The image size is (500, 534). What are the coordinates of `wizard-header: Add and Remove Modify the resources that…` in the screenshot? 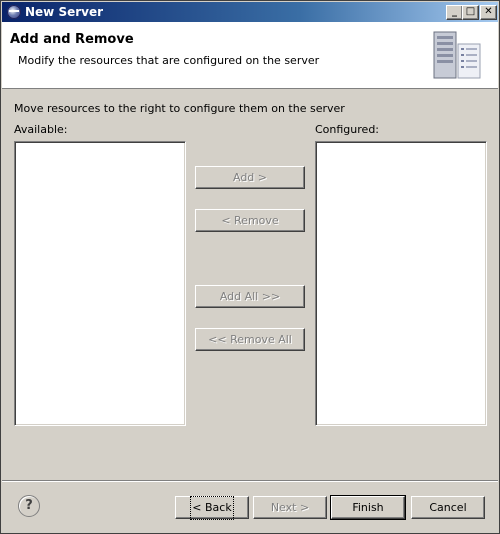 It's located at (250, 55).